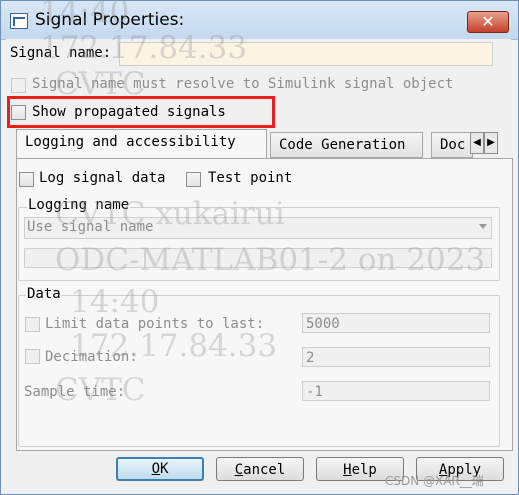  Describe the element at coordinates (346, 145) in the screenshot. I see `tab-code-generation: Code Generation` at that location.